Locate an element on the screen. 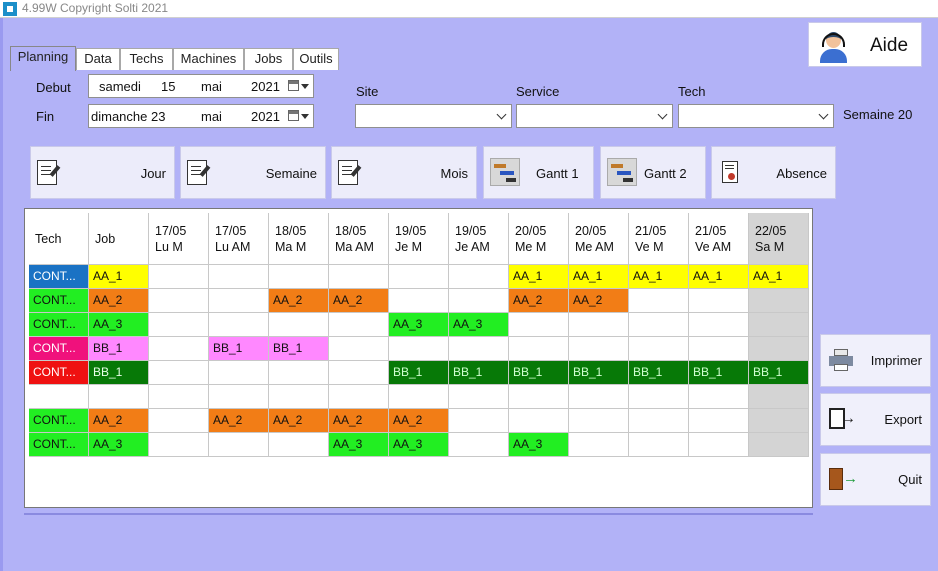 This screenshot has width=938, height=571. mois-button: Mois is located at coordinates (404, 172).